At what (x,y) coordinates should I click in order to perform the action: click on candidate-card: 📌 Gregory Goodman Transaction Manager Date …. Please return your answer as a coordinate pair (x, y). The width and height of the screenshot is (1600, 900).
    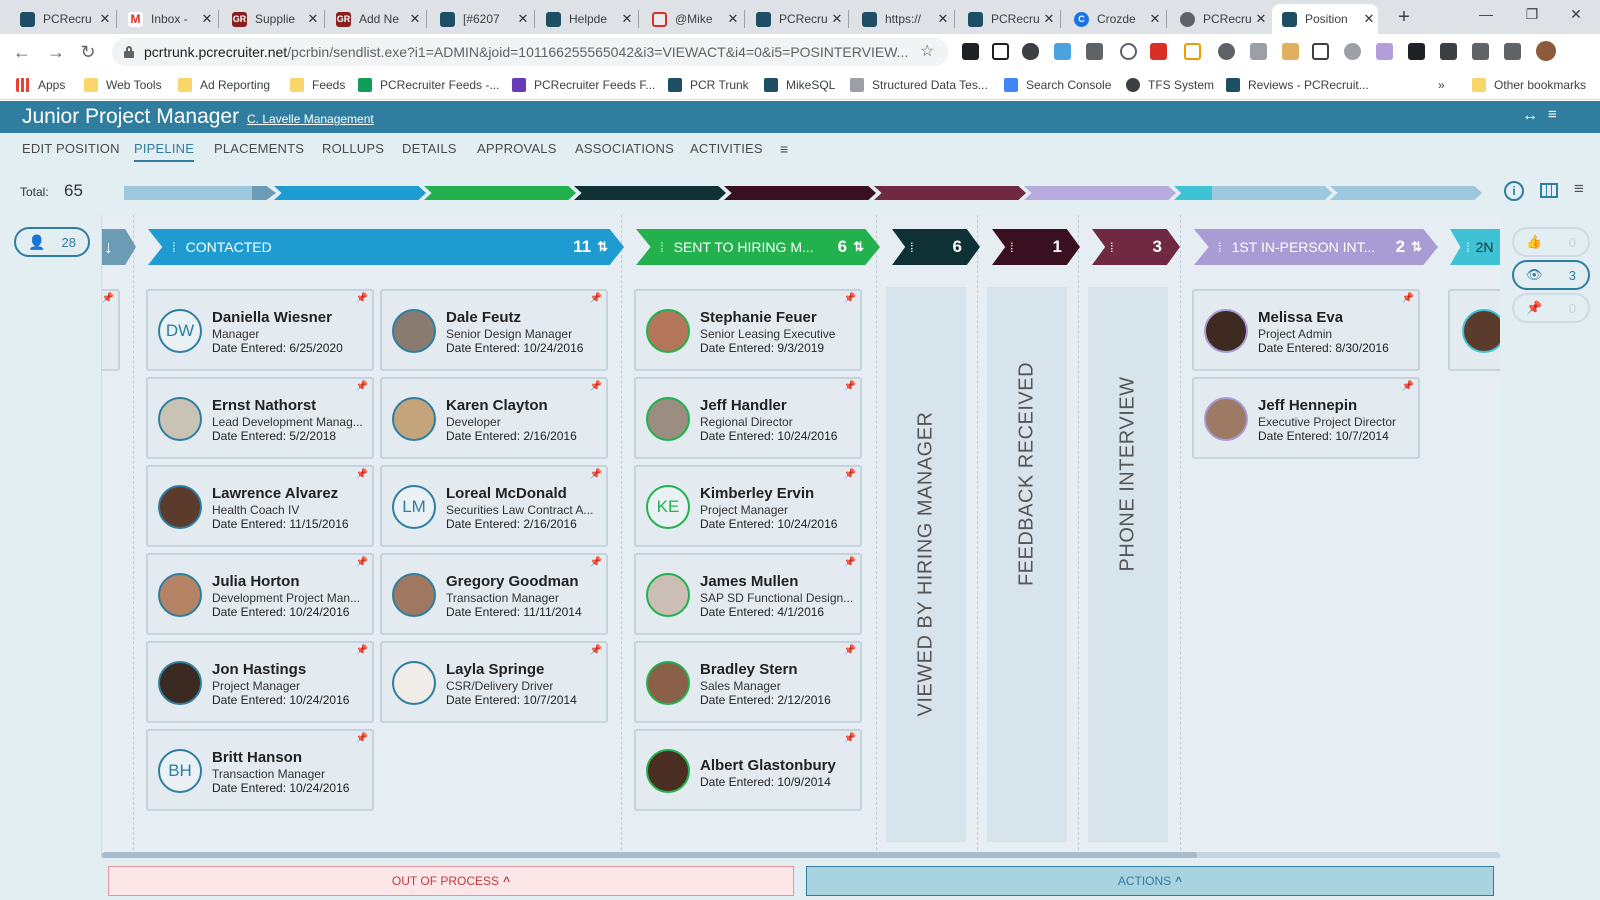
    Looking at the image, I should click on (494, 594).